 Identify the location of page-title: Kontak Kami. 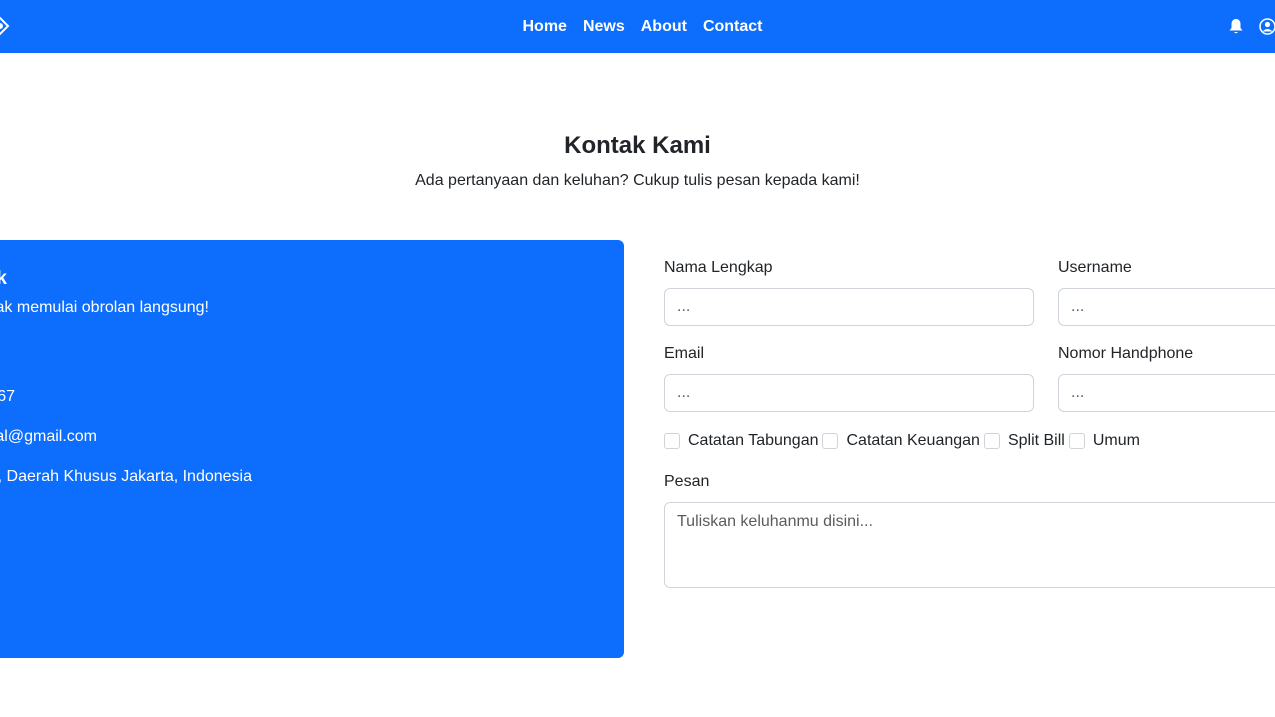
(637, 145).